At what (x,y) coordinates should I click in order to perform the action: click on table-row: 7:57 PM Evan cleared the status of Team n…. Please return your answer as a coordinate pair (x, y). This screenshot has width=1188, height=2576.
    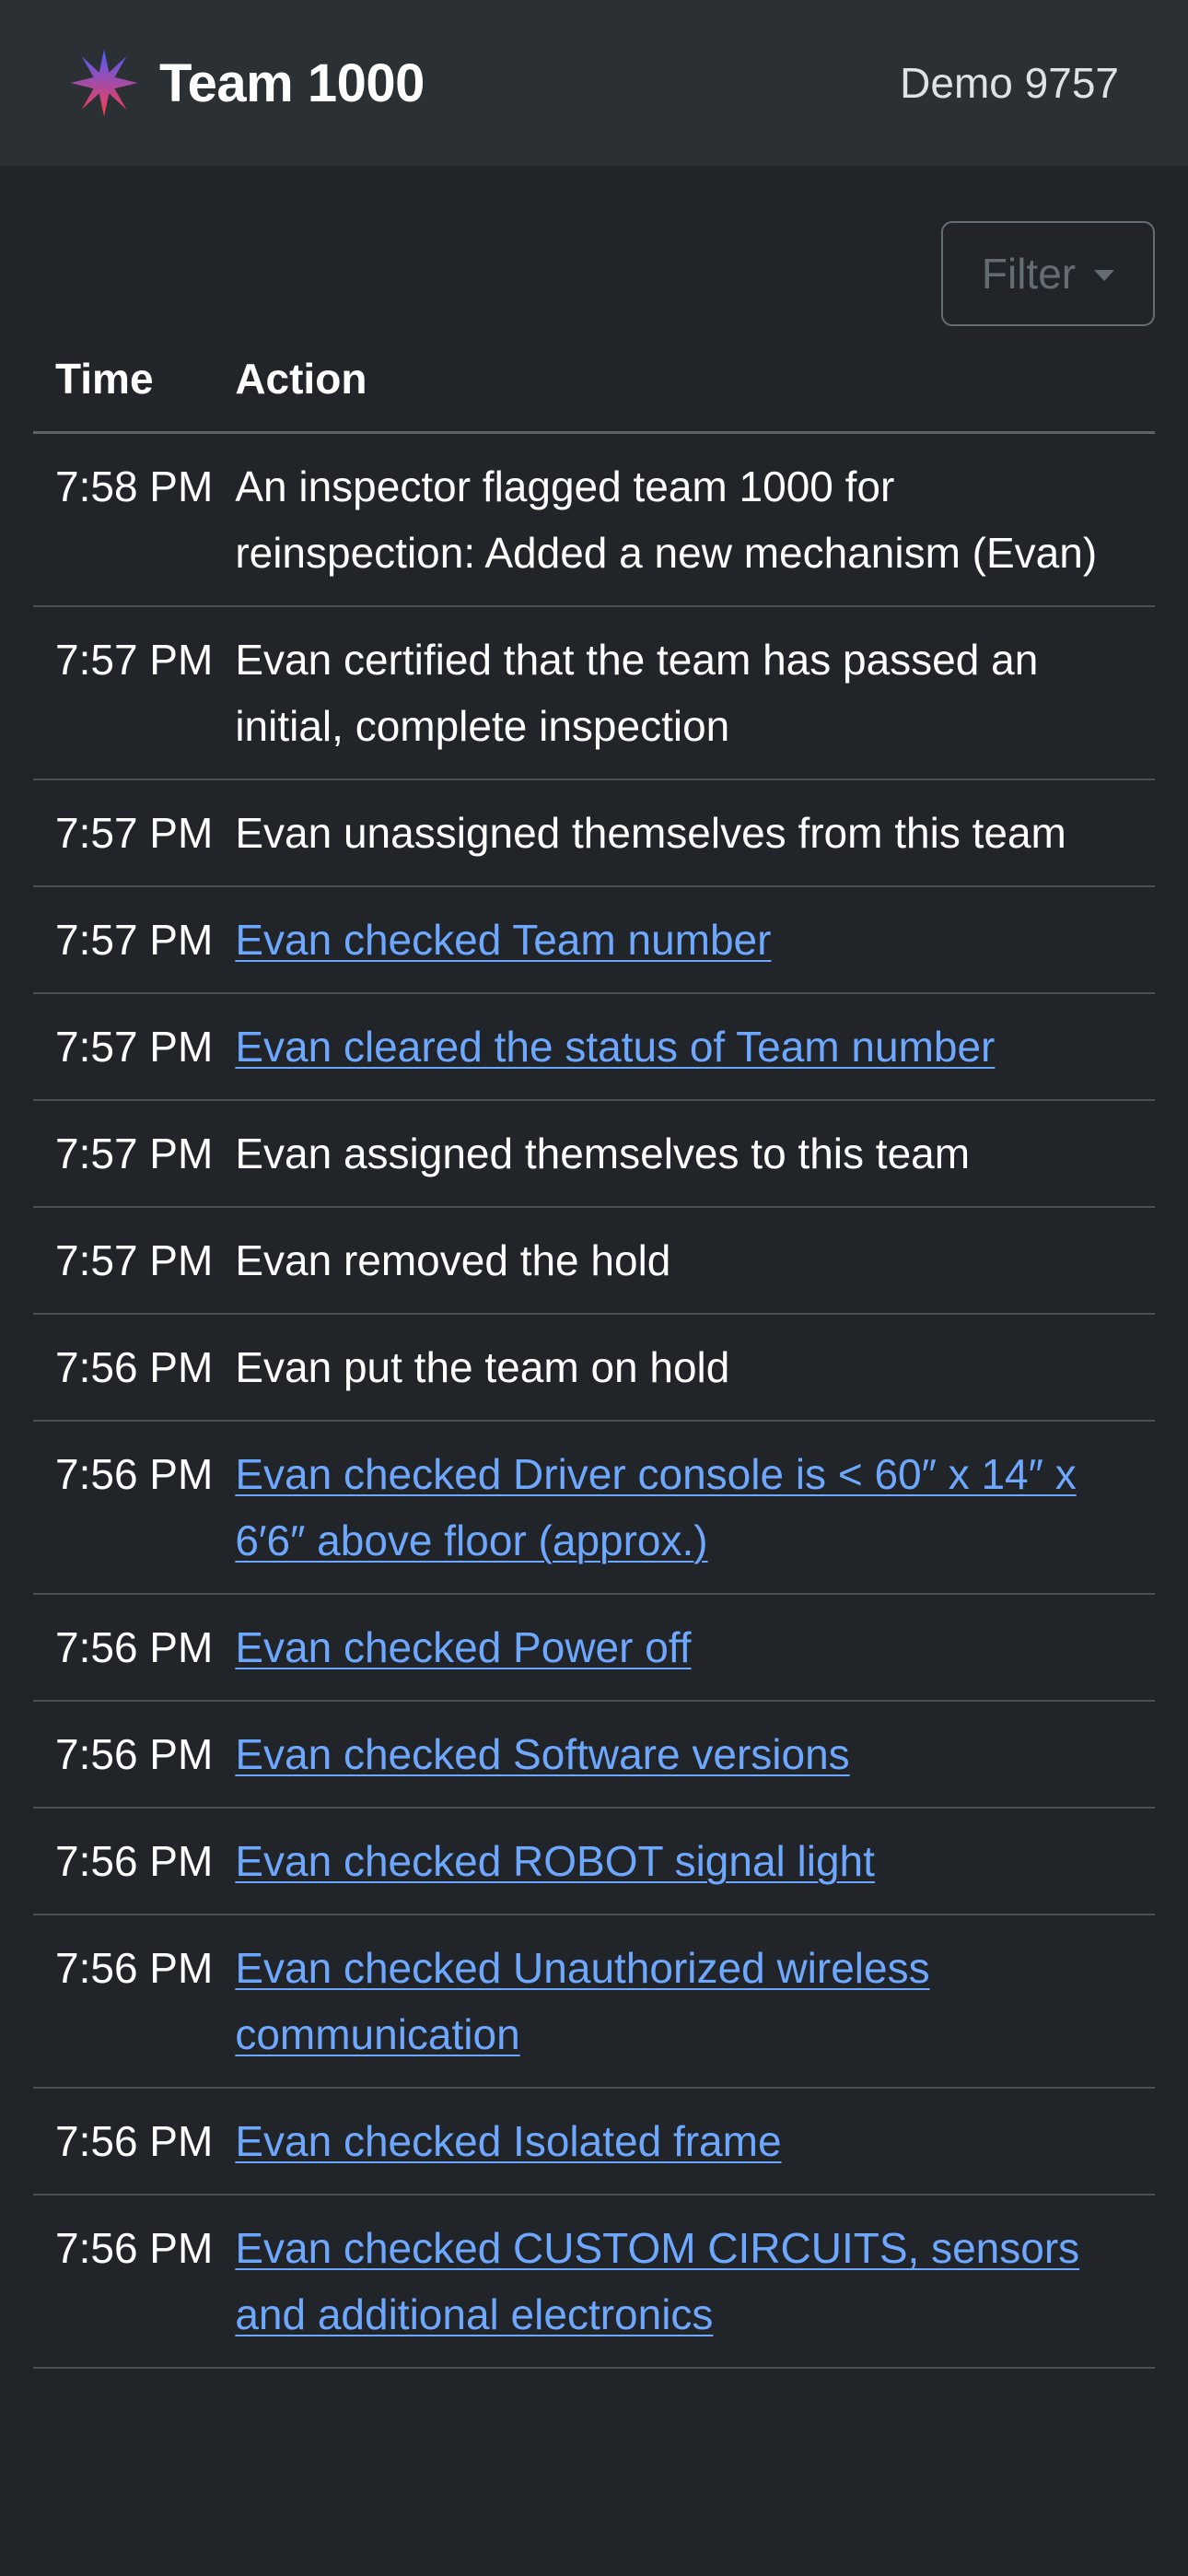
    Looking at the image, I should click on (594, 1047).